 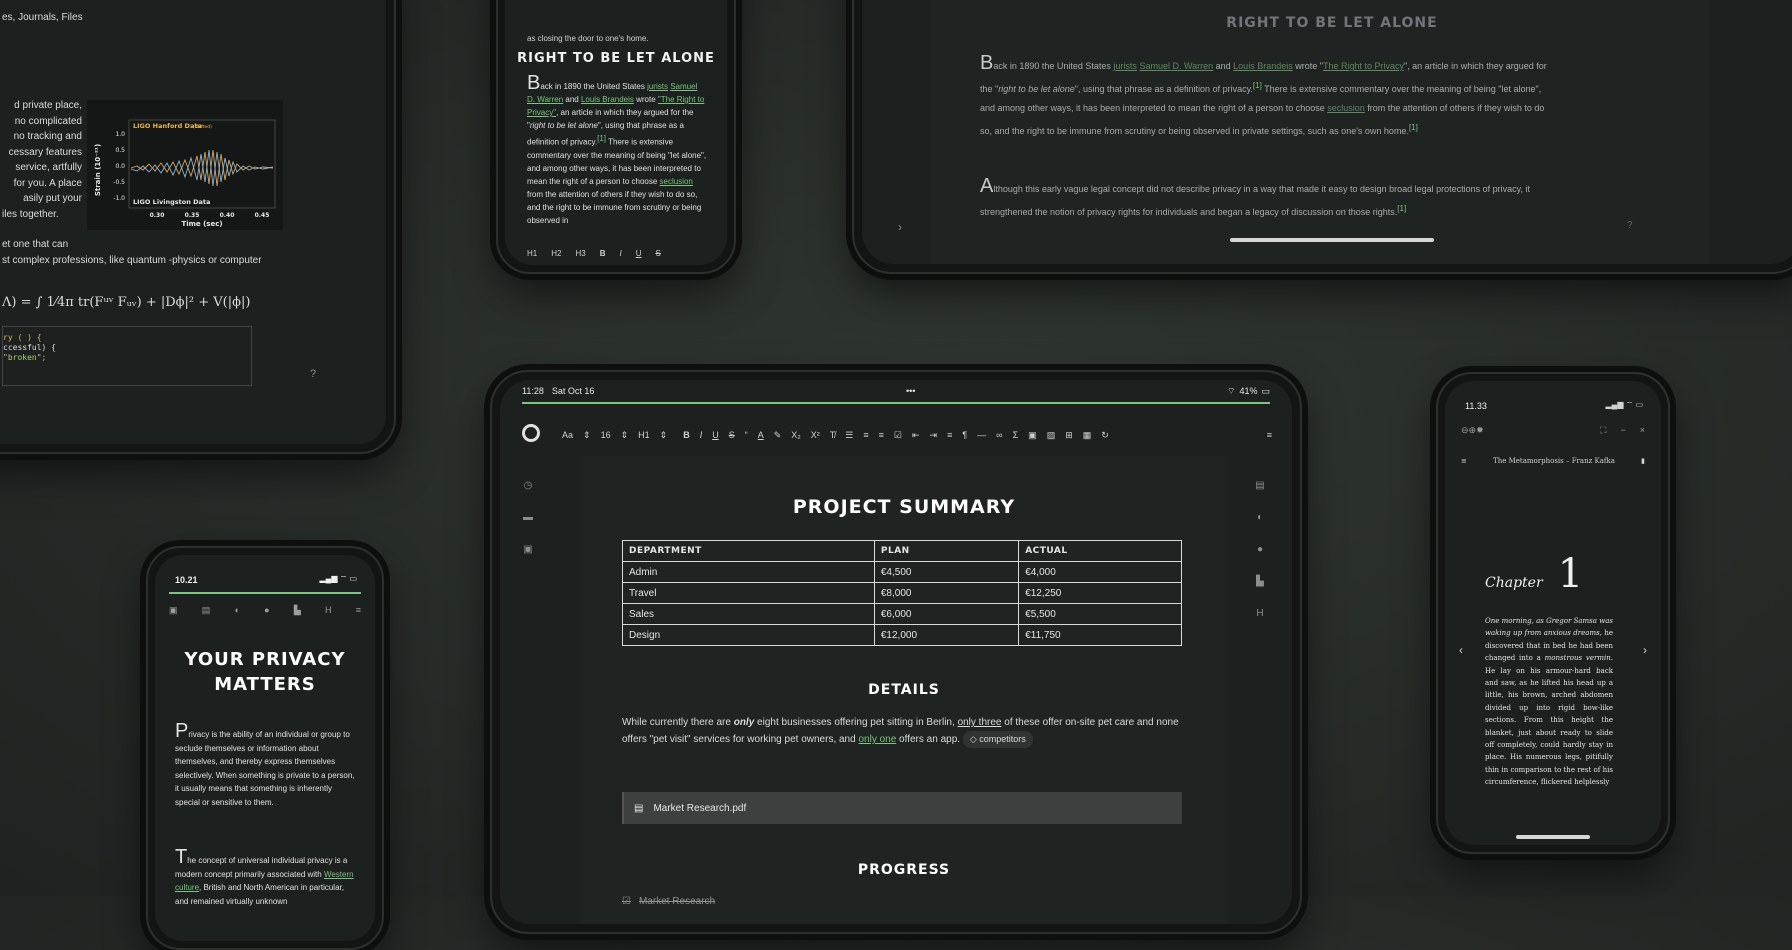 I want to click on table-cell: €4,500, so click(x=946, y=572).